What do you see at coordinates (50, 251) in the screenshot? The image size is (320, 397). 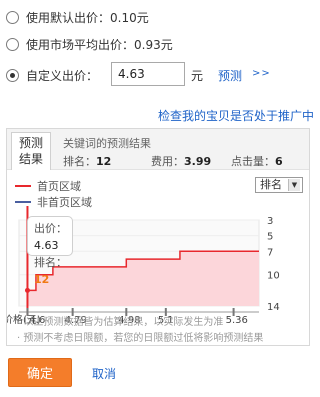 I see `chart-tooltip: 出价：4.63 排名：12` at bounding box center [50, 251].